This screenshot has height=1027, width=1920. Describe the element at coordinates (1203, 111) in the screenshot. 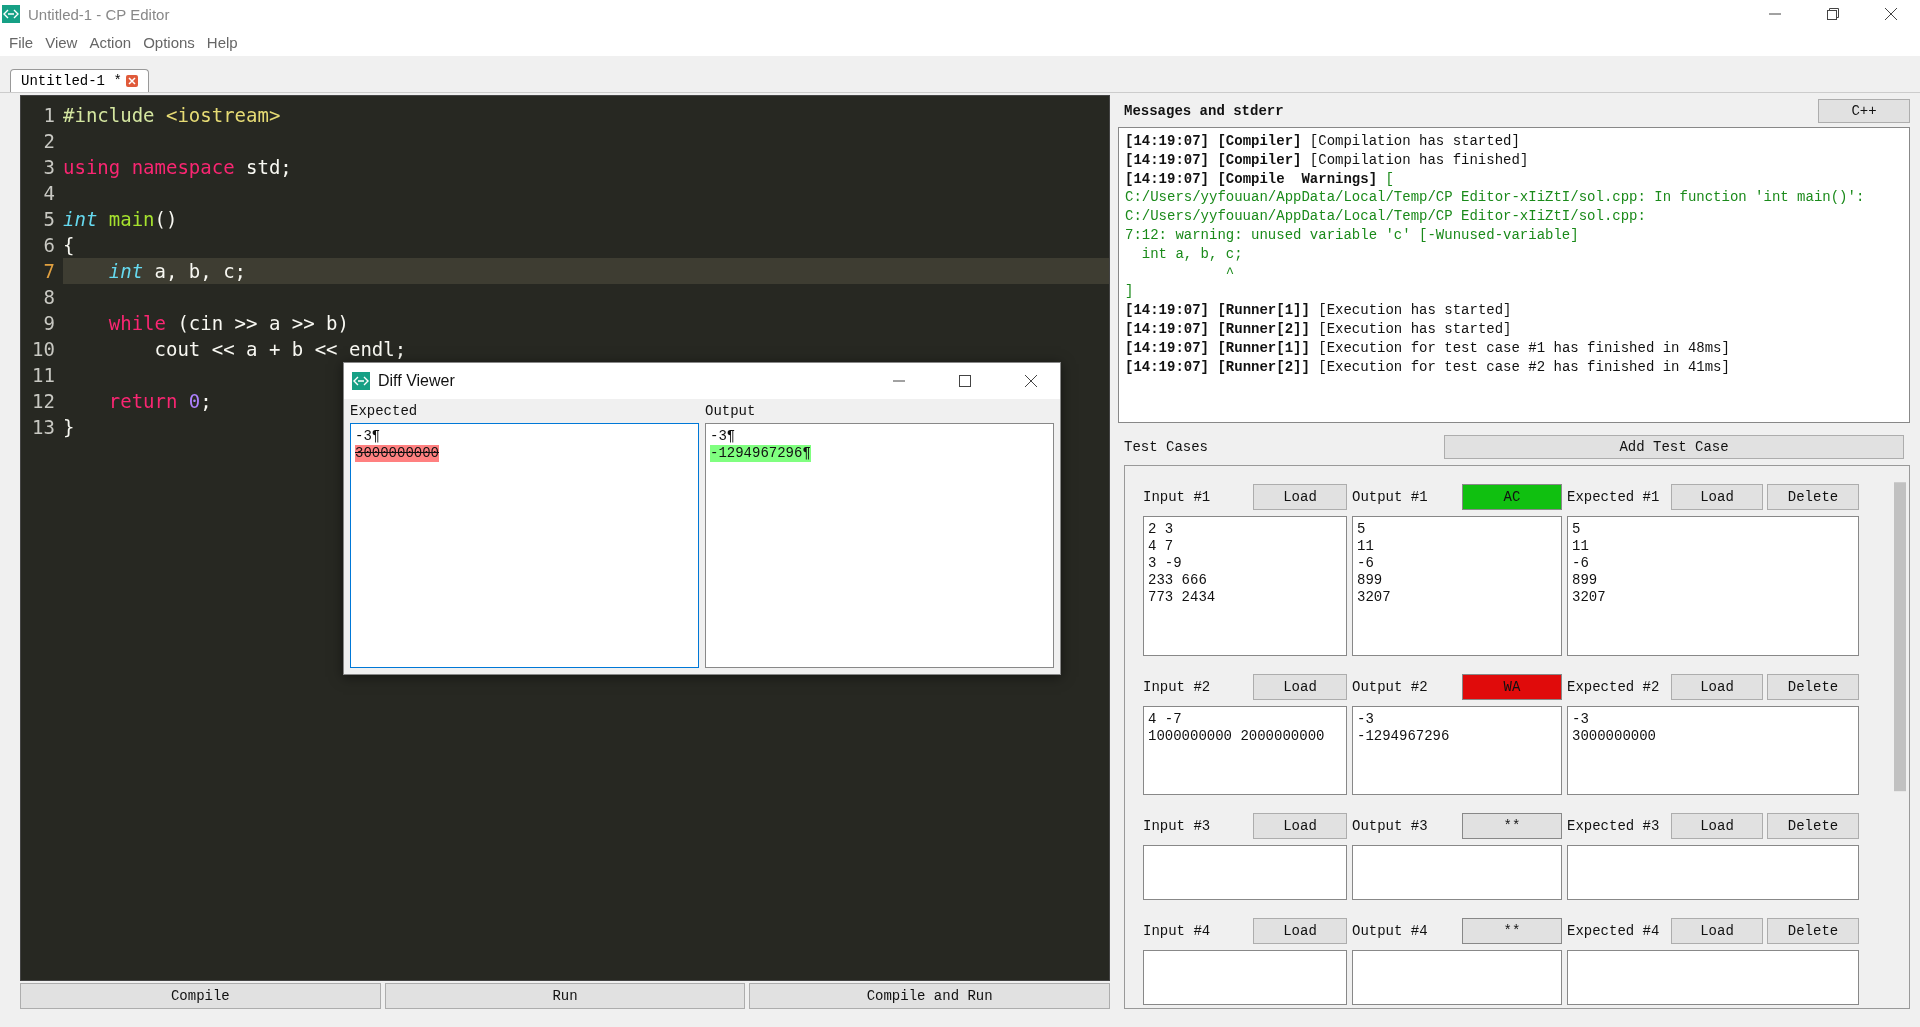

I see `messages-heading: Messages and stderr` at that location.